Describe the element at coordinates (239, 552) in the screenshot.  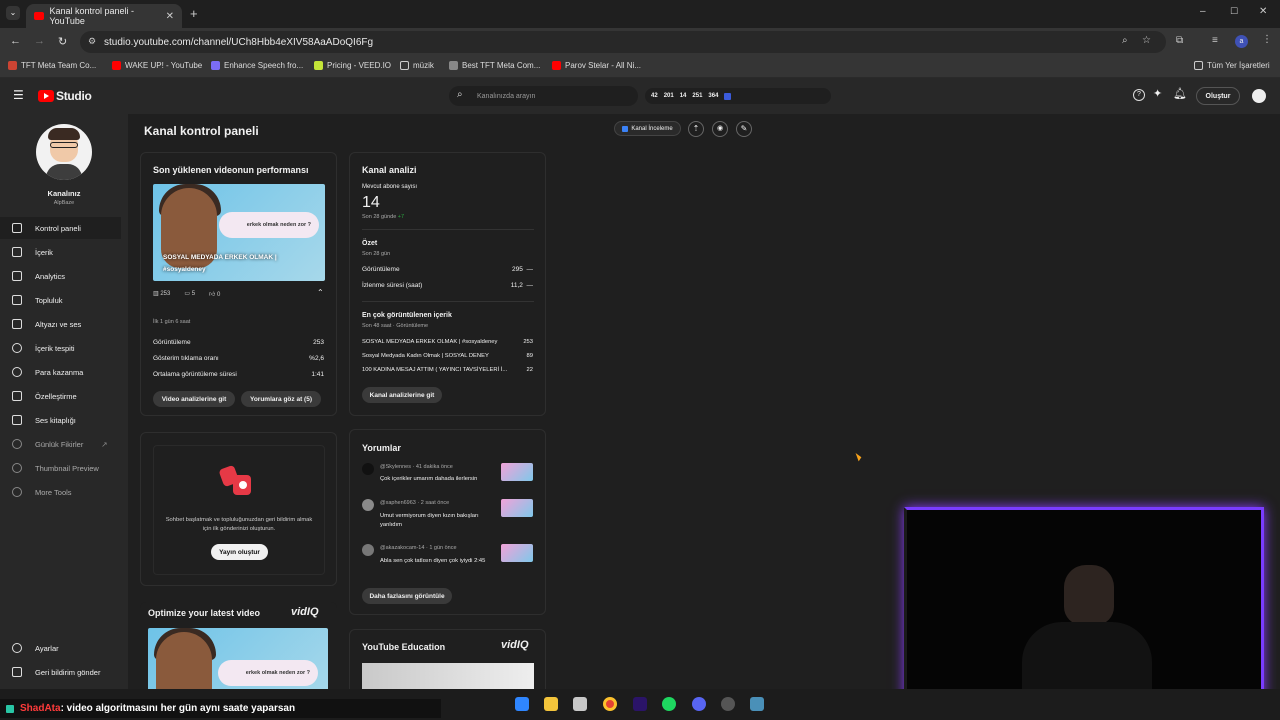
I see `create-post-button: Yayın oluştur` at that location.